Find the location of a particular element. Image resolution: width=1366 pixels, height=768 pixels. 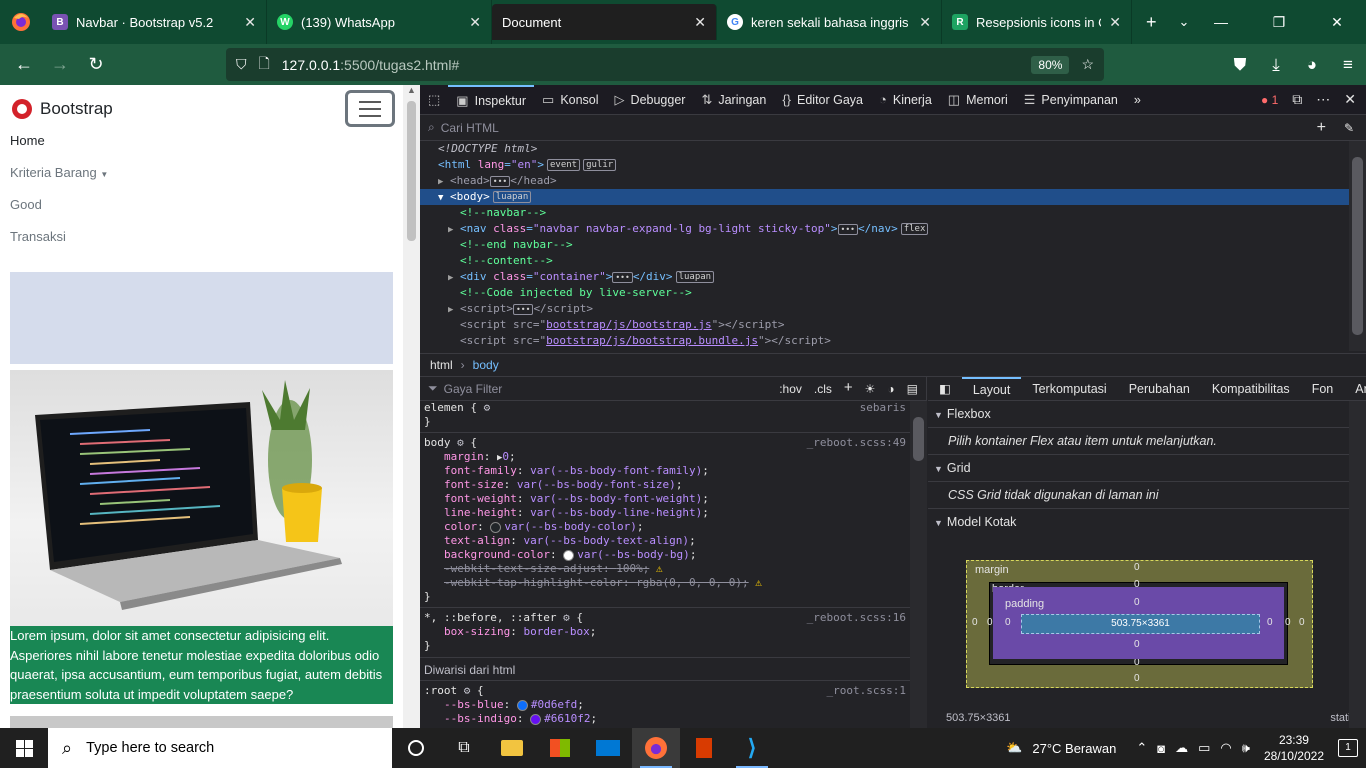

camera-icon: ◙ is located at coordinates (1161, 748).